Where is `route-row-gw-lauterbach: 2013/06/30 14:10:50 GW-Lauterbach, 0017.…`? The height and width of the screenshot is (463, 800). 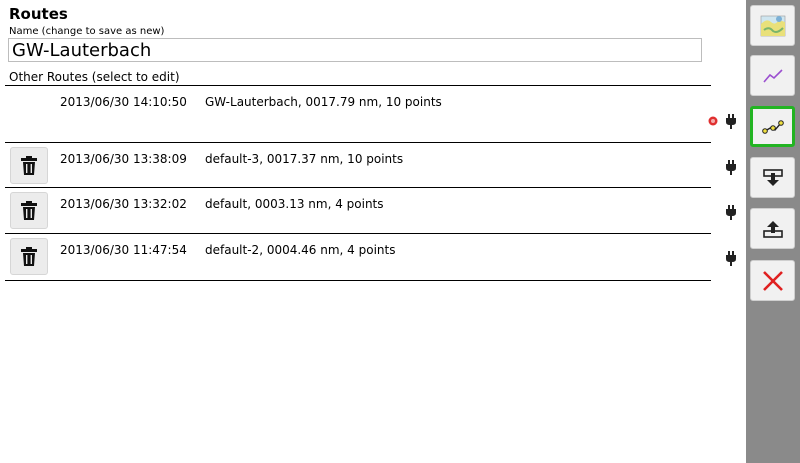 route-row-gw-lauterbach: 2013/06/30 14:10:50 GW-Lauterbach, 0017.… is located at coordinates (372, 114).